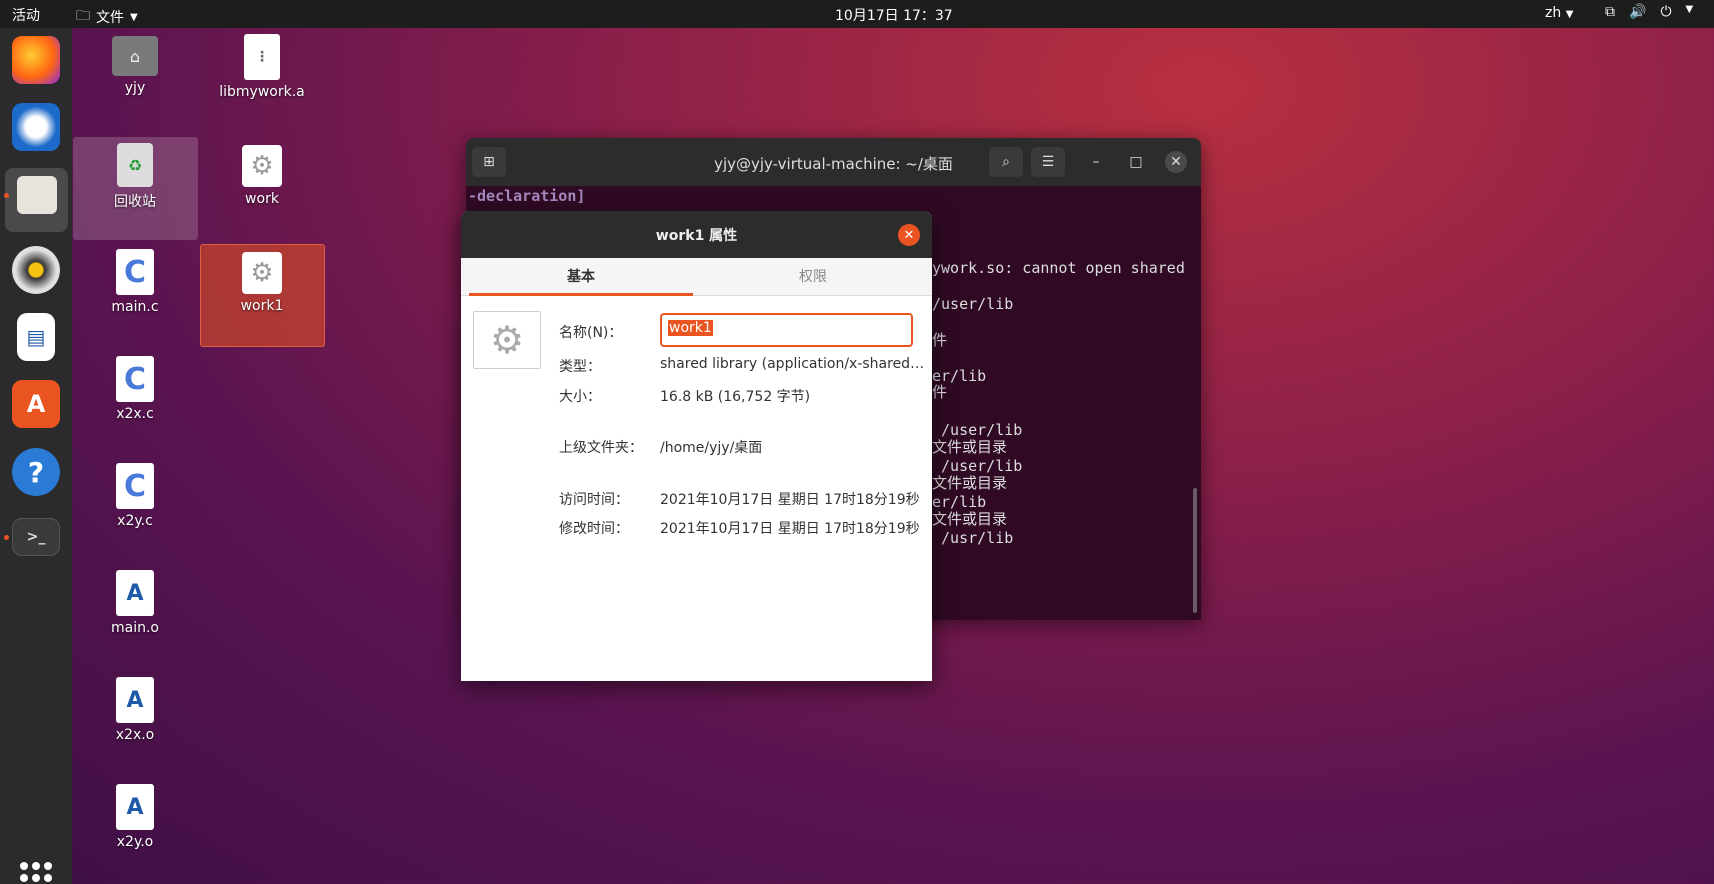  Describe the element at coordinates (36, 127) in the screenshot. I see `thunderbird-icon` at that location.